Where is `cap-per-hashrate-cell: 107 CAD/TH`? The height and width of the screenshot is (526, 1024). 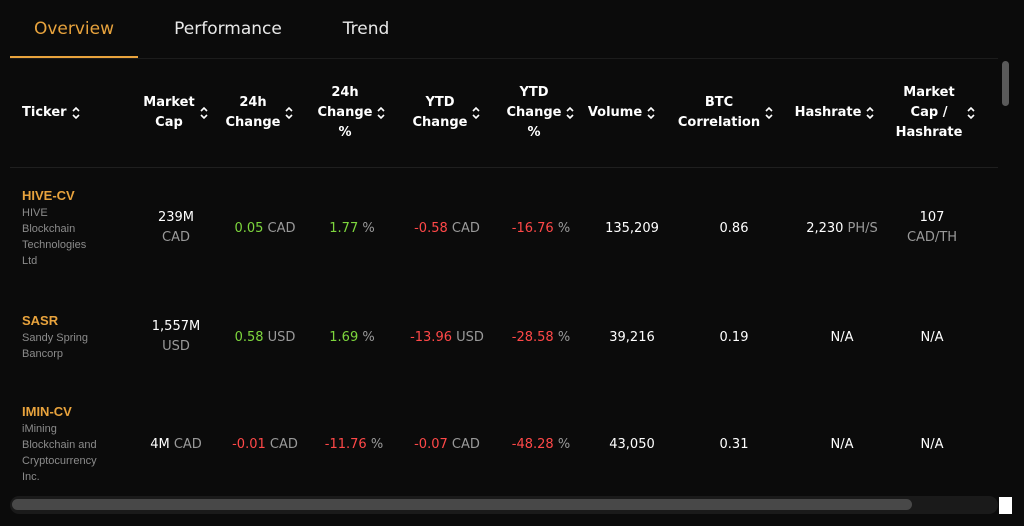
cap-per-hashrate-cell: 107 CAD/TH is located at coordinates (932, 228).